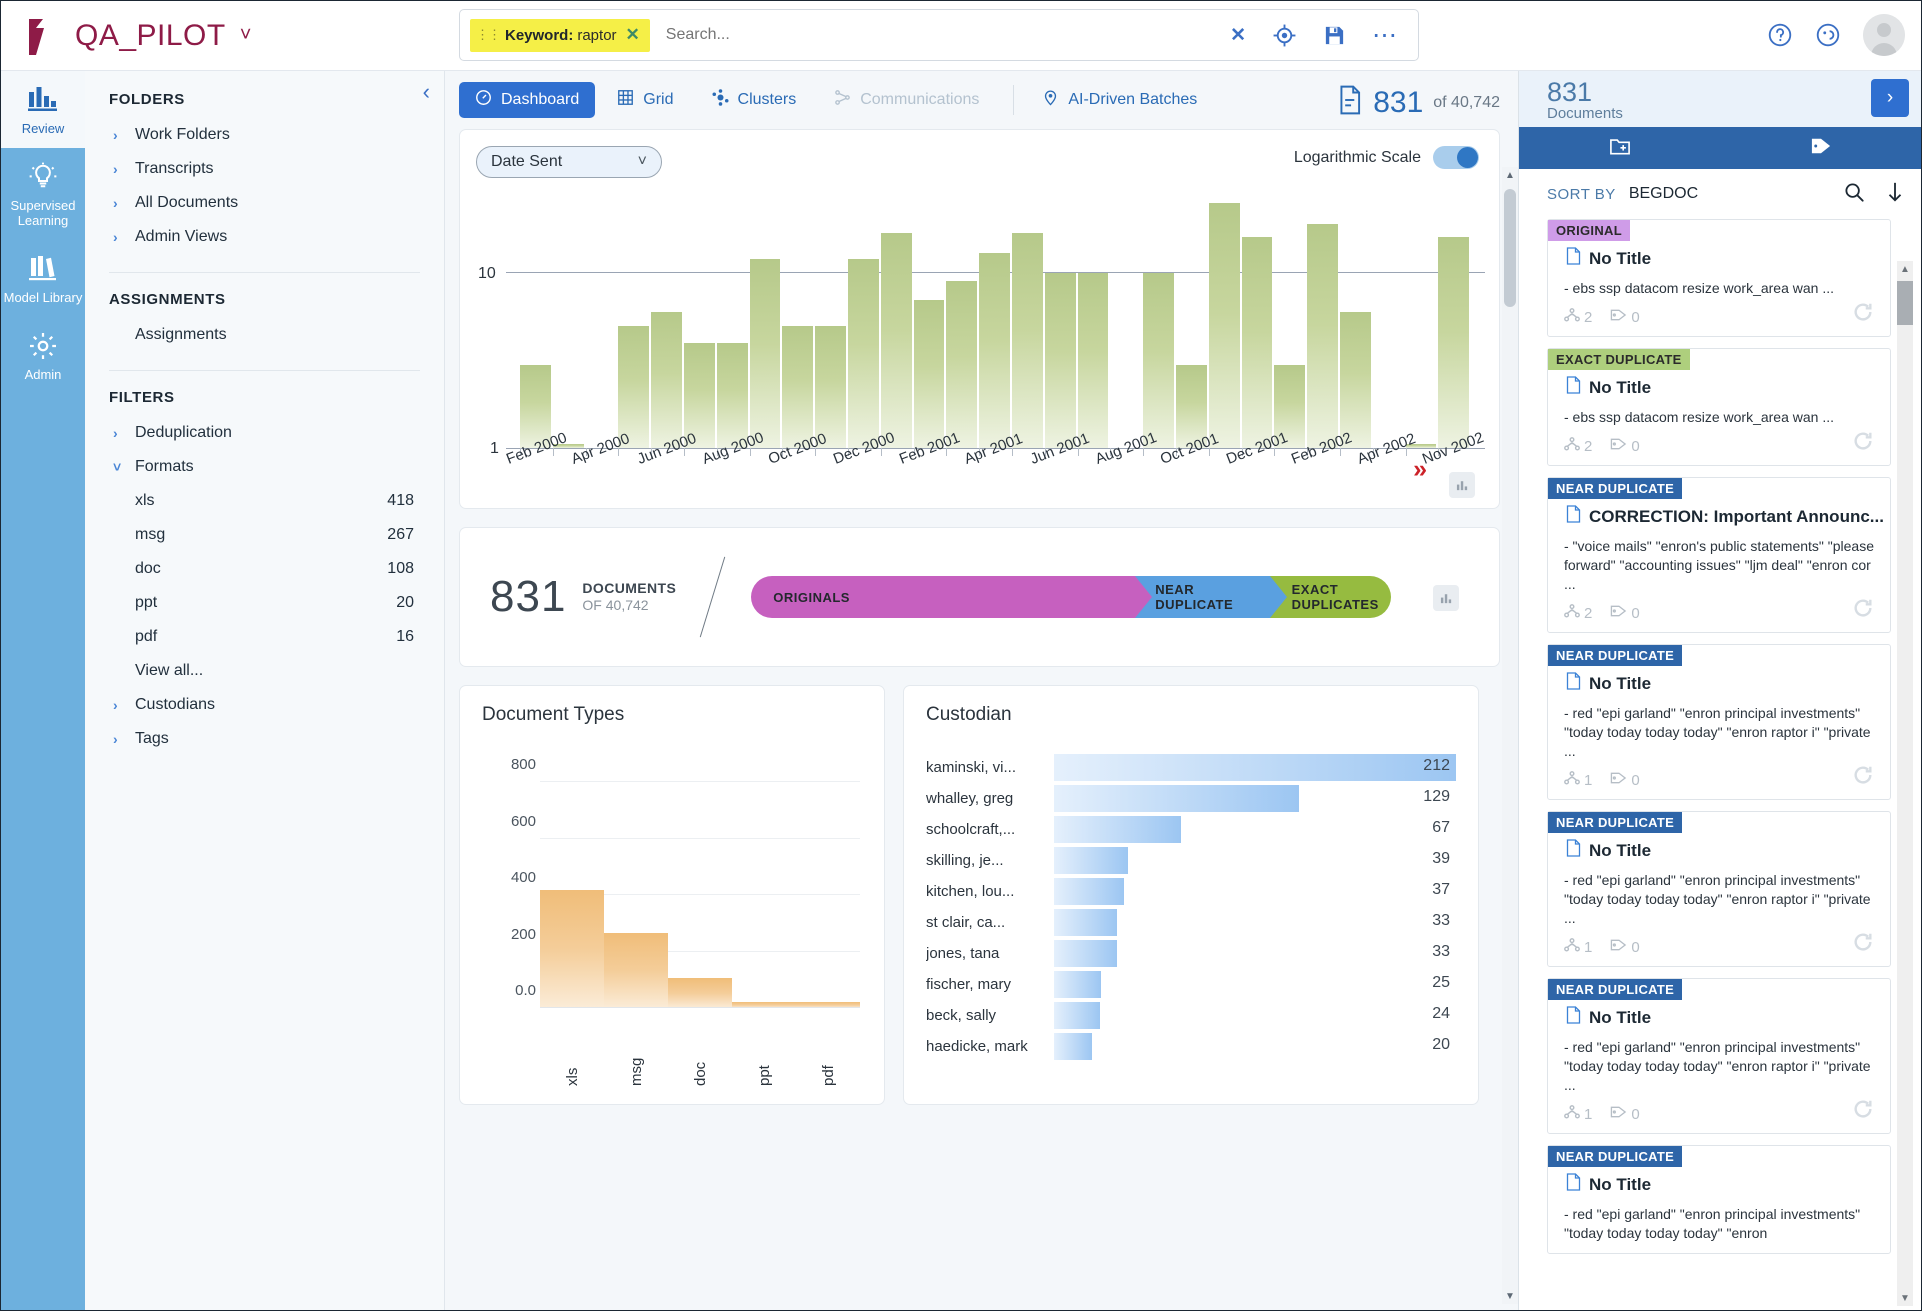  Describe the element at coordinates (264, 433) in the screenshot. I see `sidebar-filter-deduplication: › Deduplication` at that location.